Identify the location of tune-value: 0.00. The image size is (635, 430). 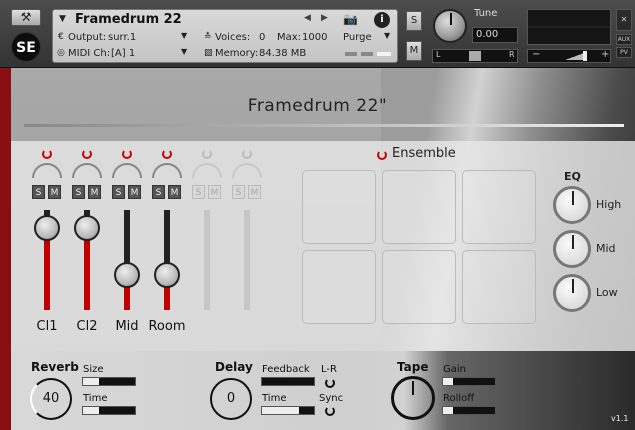
(495, 35).